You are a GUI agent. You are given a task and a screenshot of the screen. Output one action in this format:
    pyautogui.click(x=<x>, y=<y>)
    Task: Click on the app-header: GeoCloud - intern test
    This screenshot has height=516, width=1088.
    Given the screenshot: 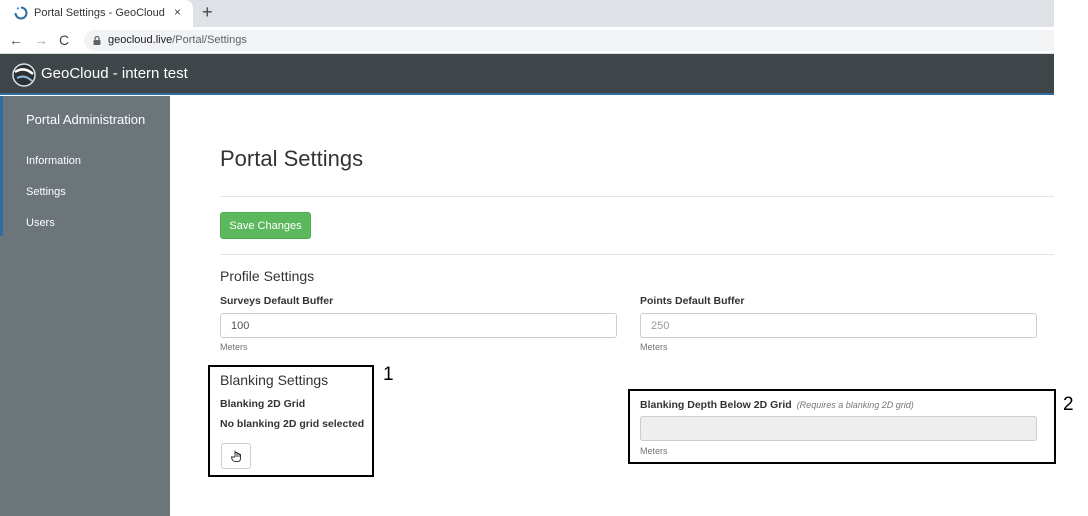 What is the action you would take?
    pyautogui.click(x=527, y=74)
    